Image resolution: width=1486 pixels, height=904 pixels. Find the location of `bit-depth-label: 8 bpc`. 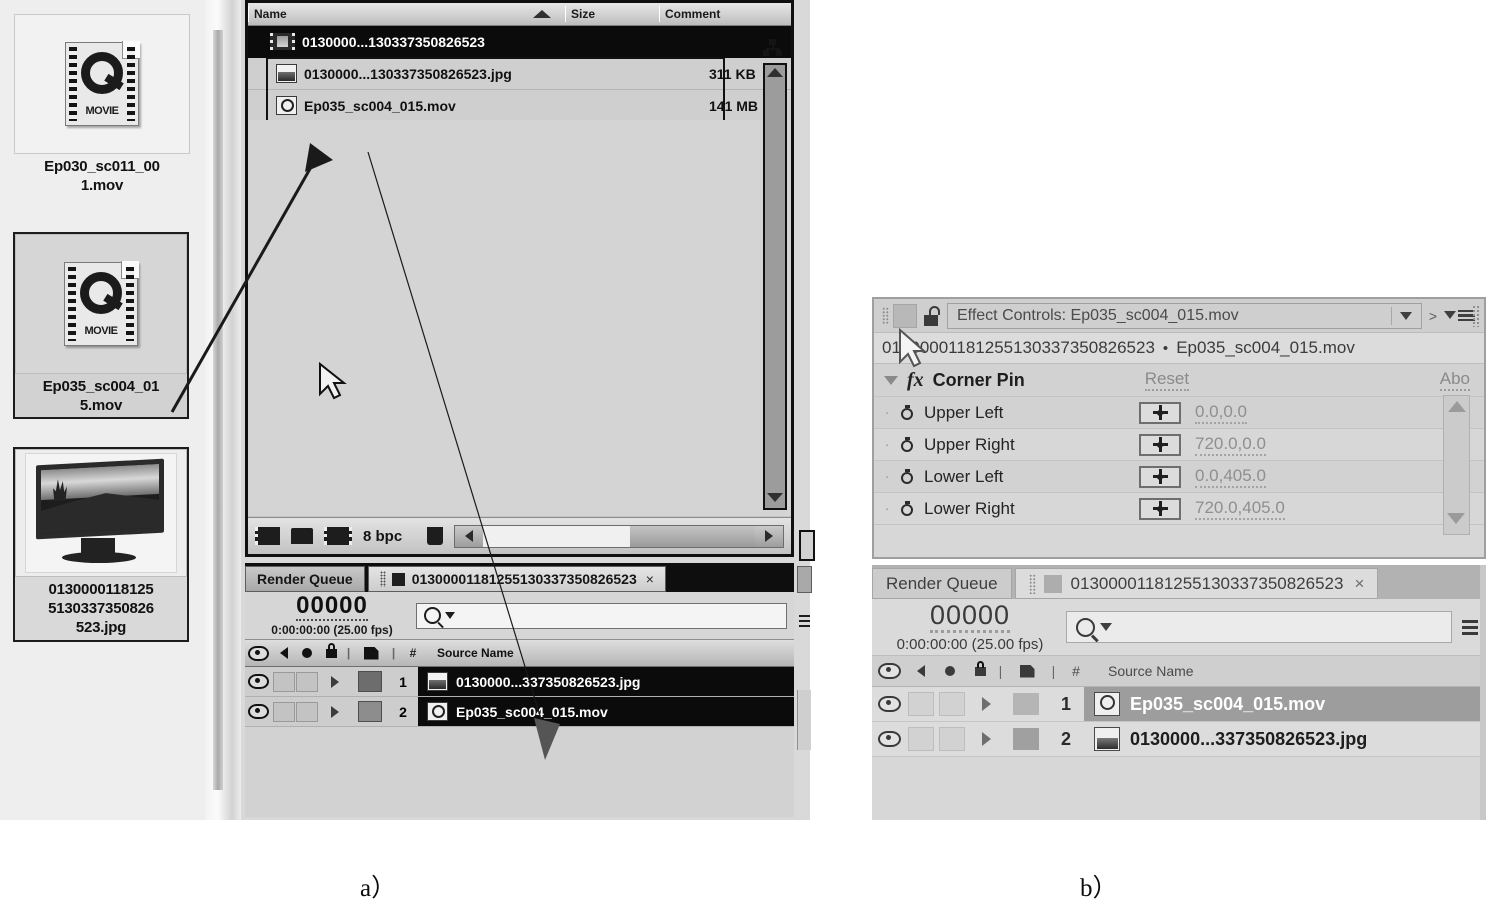

bit-depth-label: 8 bpc is located at coordinates (382, 536).